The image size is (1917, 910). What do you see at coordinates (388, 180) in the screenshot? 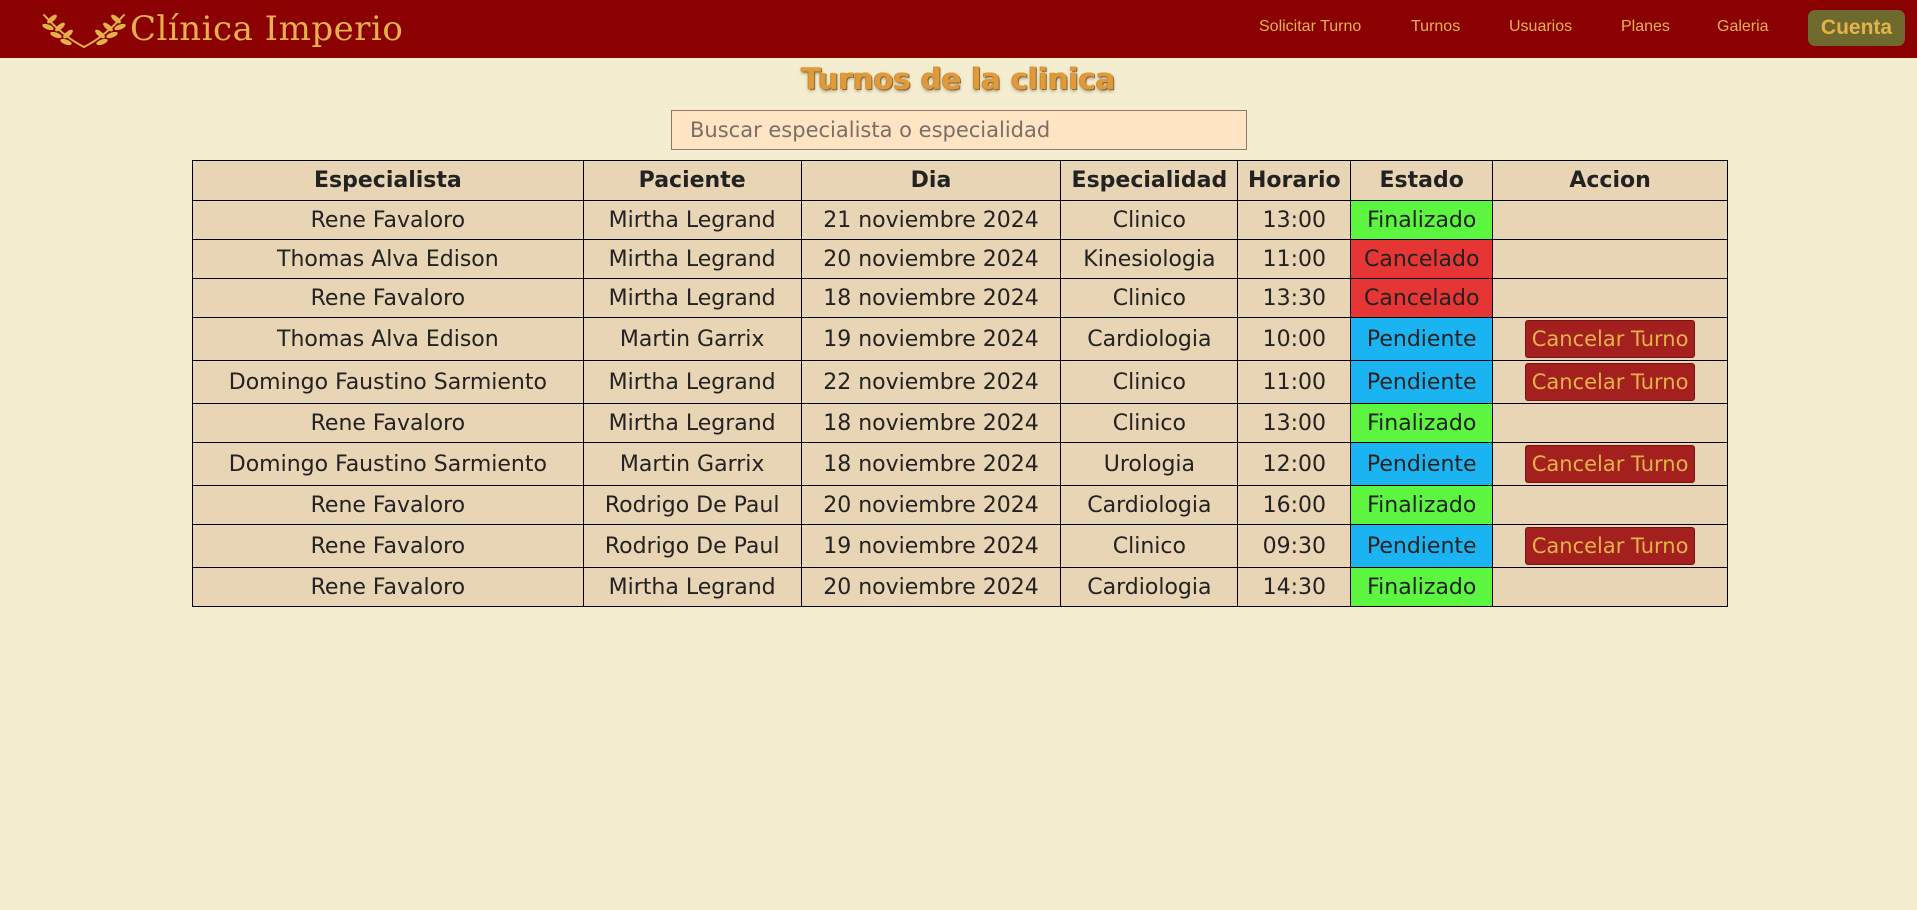
I see `column-header-especialista: Especialista` at bounding box center [388, 180].